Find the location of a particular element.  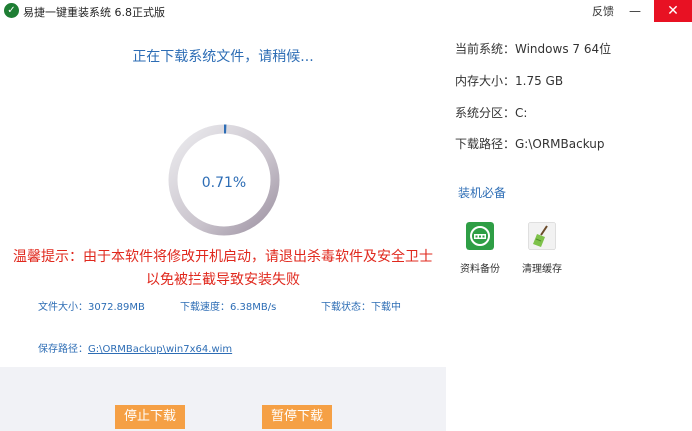

save-path-label: 保存路径： is located at coordinates (63, 349).